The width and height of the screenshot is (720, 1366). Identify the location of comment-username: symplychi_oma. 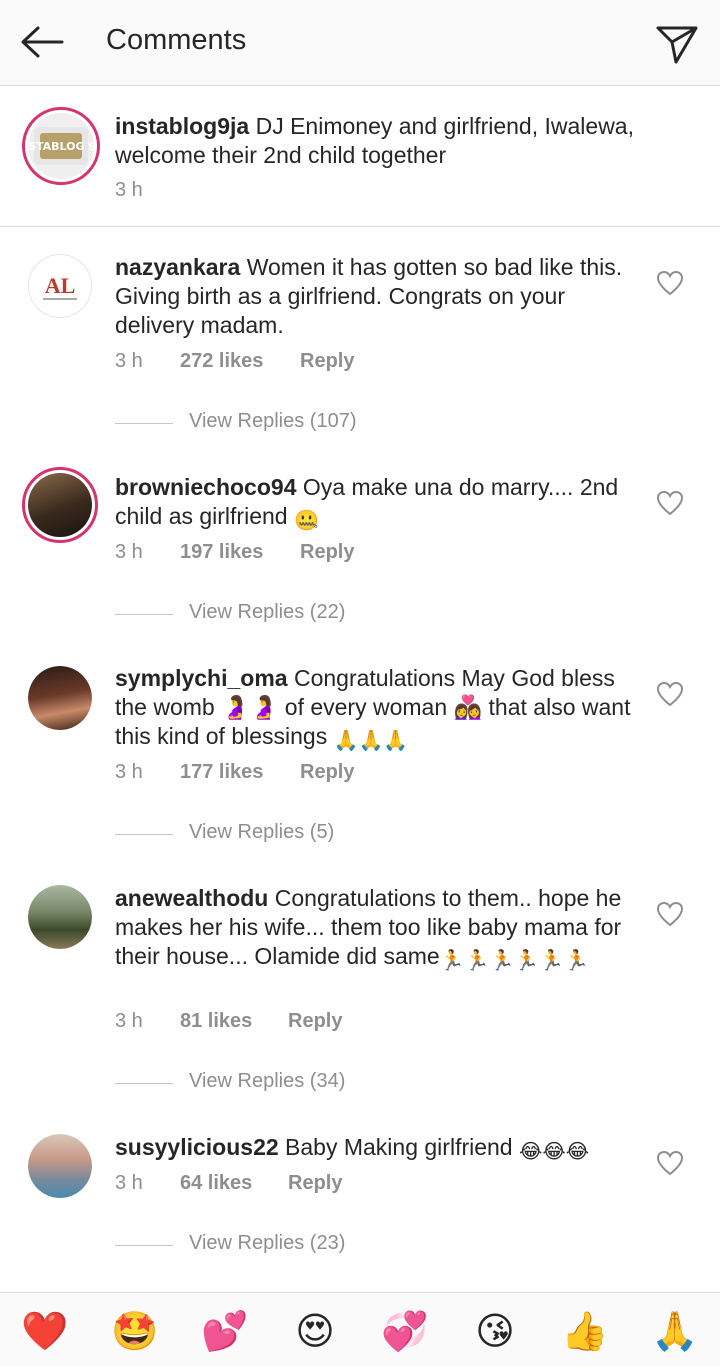
(201, 678).